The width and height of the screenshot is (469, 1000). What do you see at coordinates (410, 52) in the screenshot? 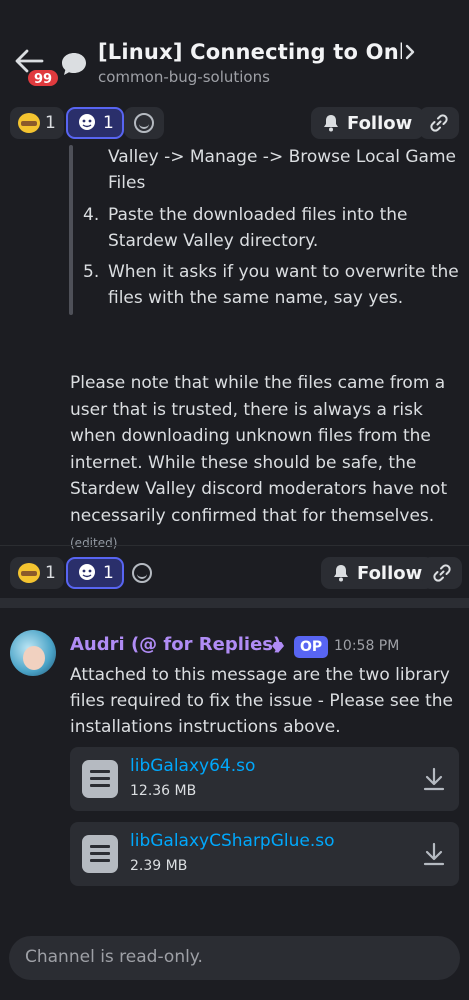
I see `chevron-right-icon` at bounding box center [410, 52].